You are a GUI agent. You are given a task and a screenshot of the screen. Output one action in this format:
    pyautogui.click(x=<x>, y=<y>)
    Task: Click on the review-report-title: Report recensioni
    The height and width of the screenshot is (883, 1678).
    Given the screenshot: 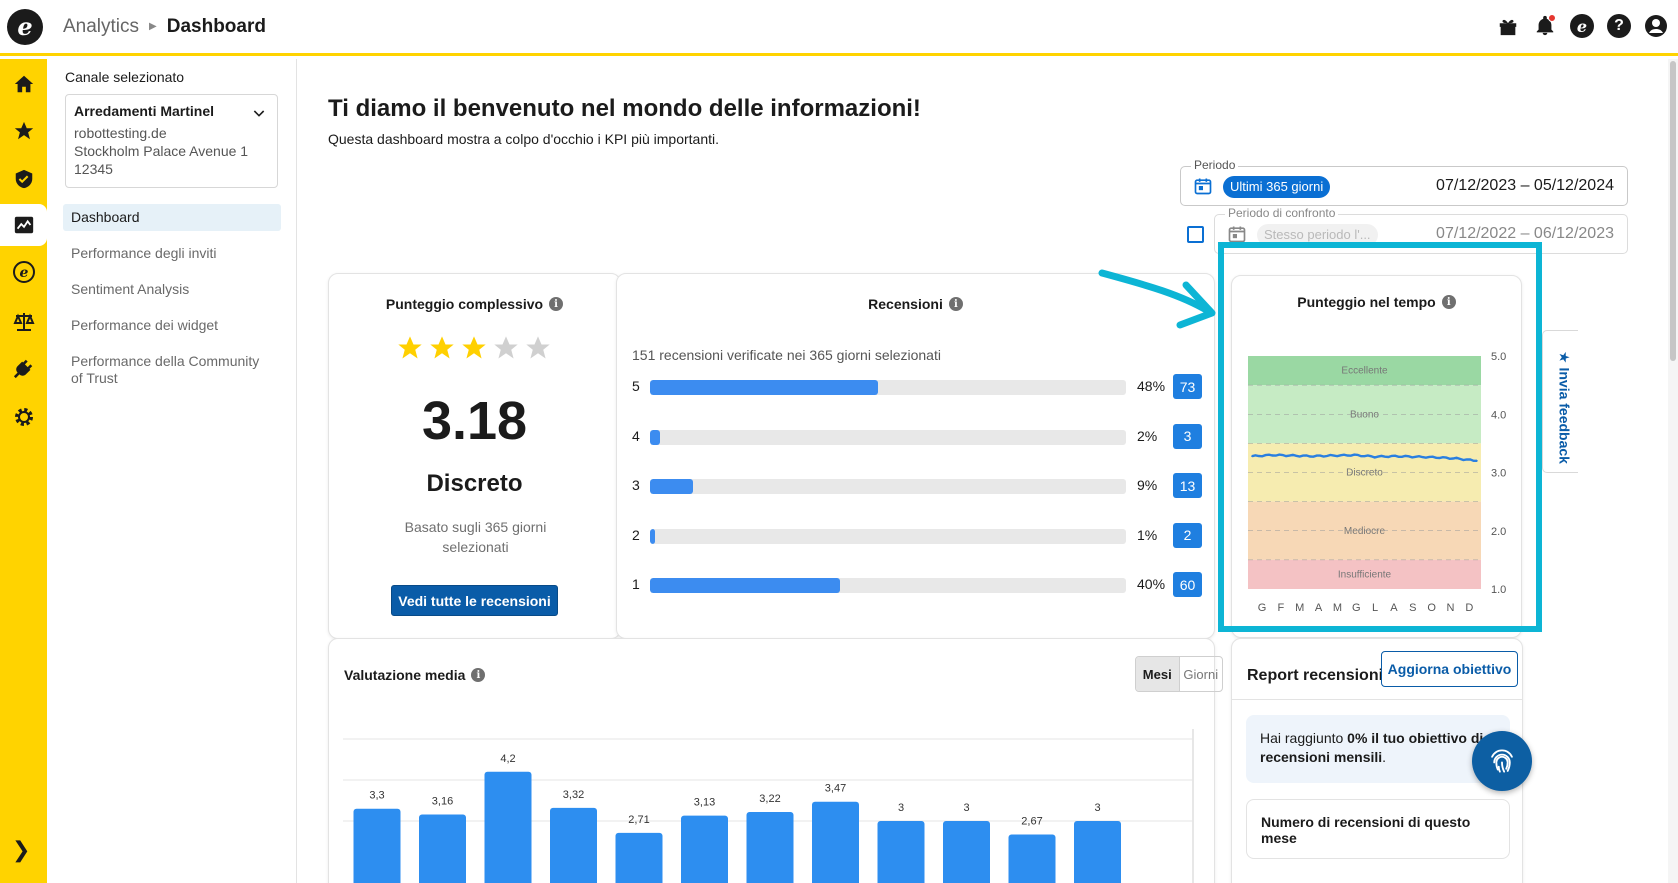 What is the action you would take?
    pyautogui.click(x=1315, y=675)
    